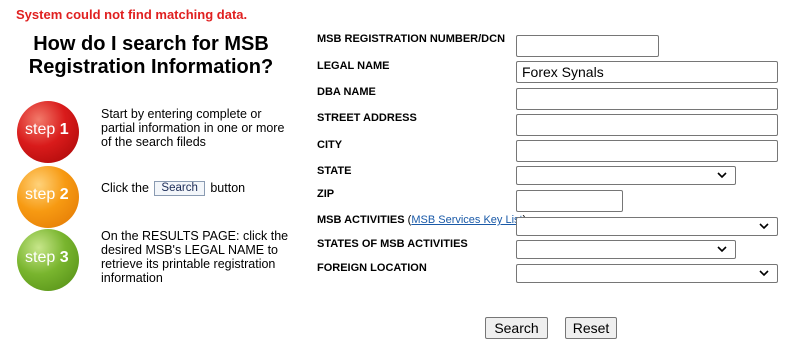  What do you see at coordinates (372, 268) in the screenshot?
I see `foreign-location-label: FOREIGN LOCATION` at bounding box center [372, 268].